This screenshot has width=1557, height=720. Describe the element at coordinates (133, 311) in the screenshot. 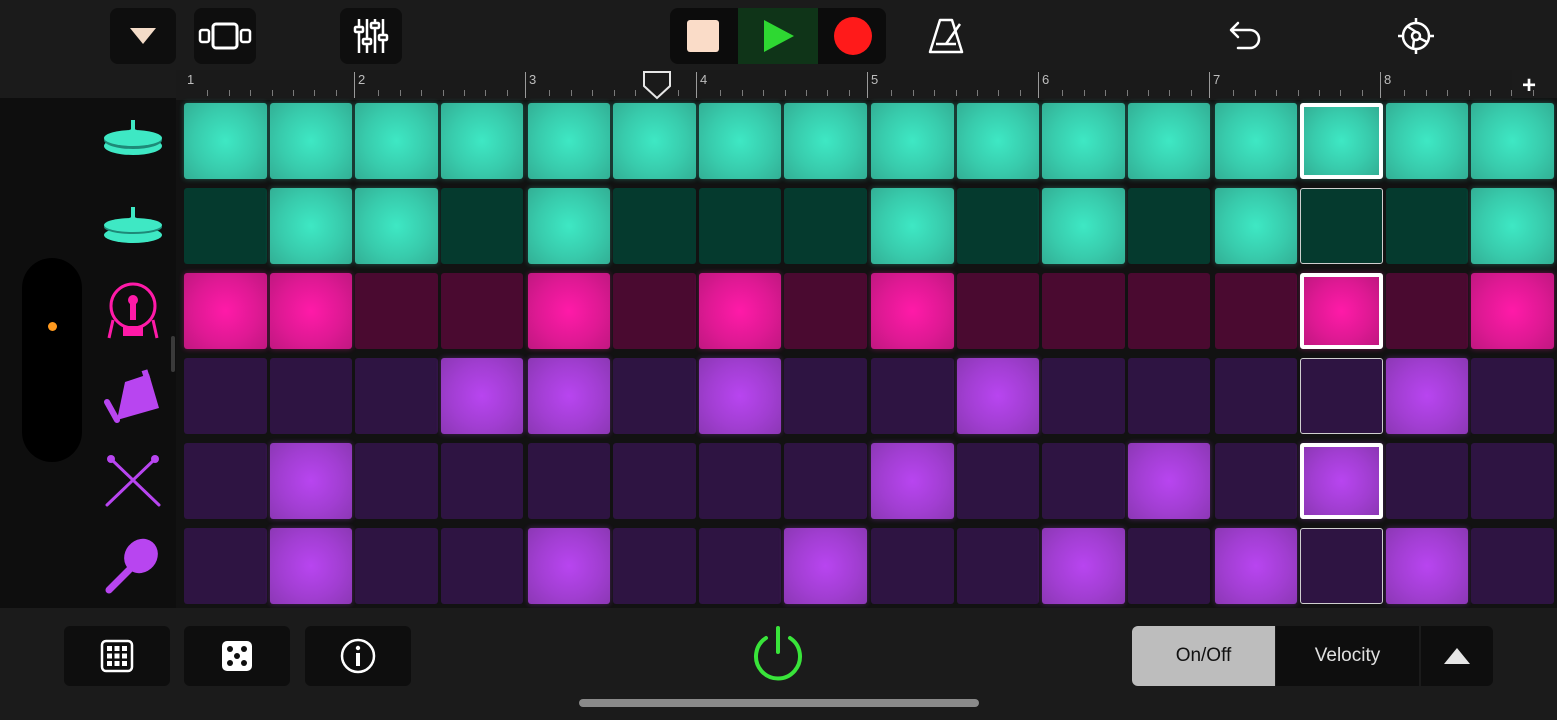

I see `instrument-kick-drum` at that location.